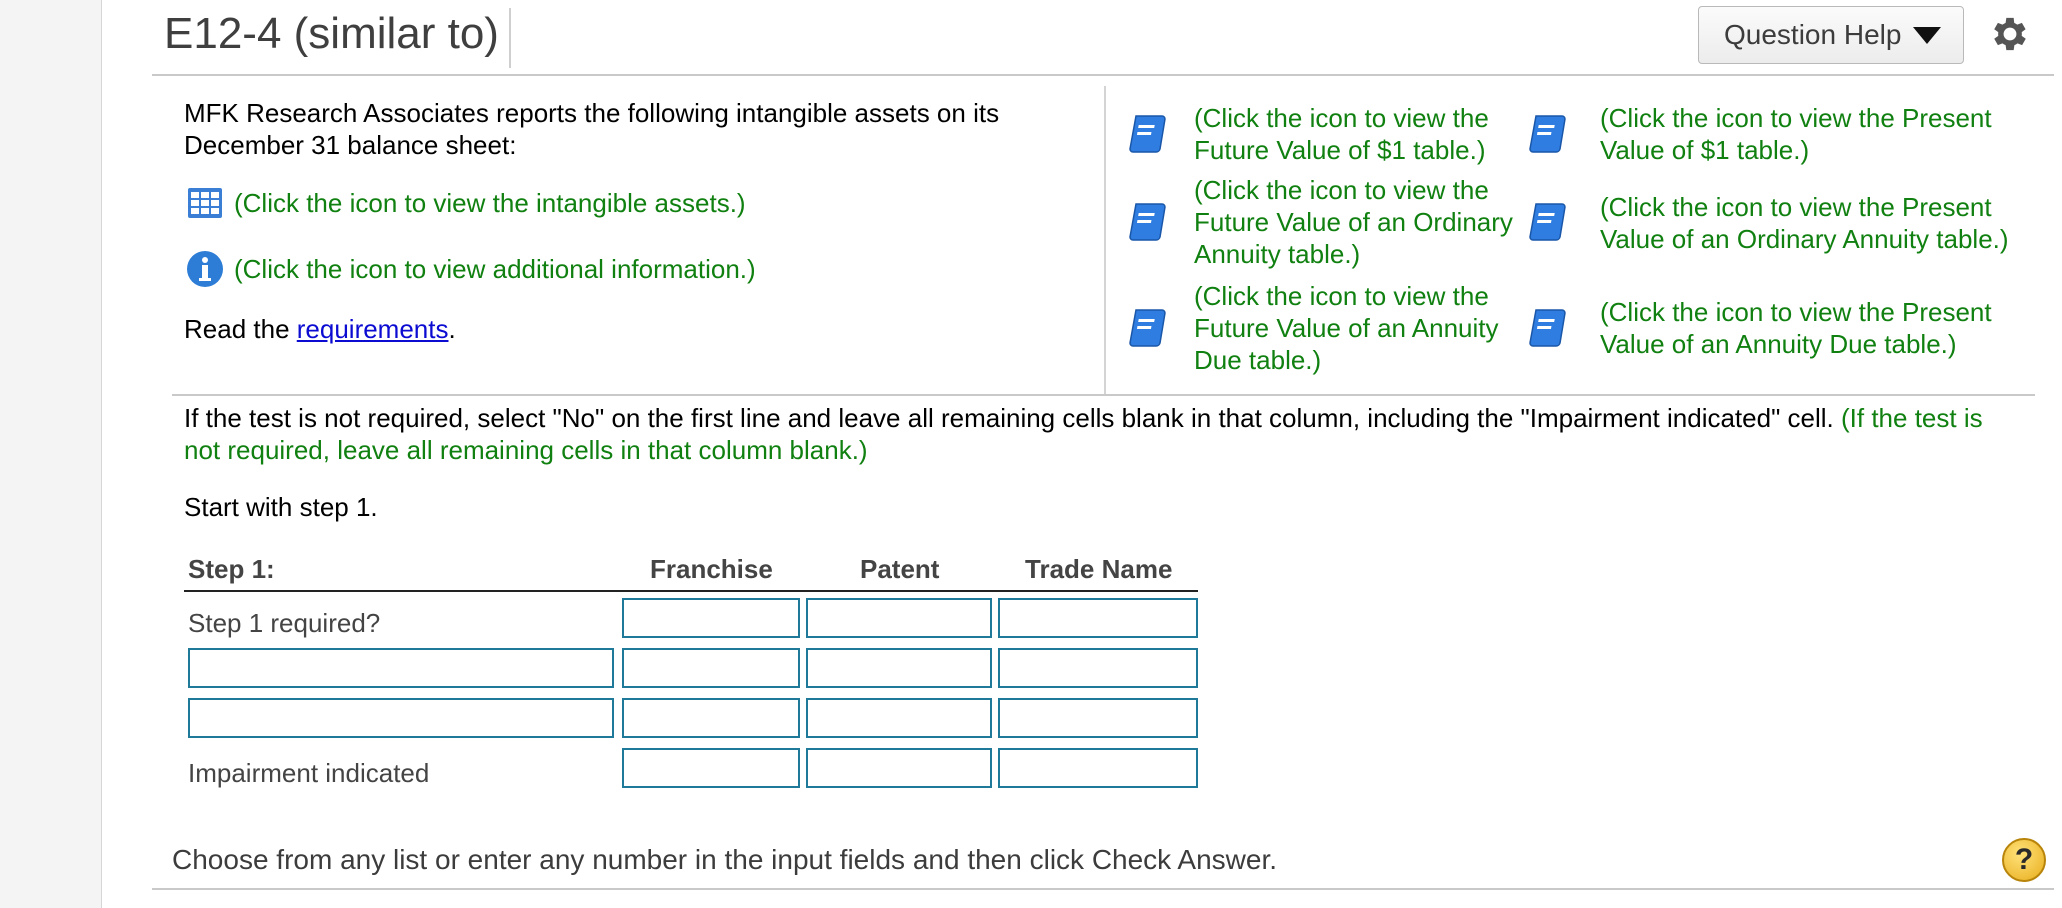 Image resolution: width=2062 pixels, height=908 pixels. I want to click on row-label-step1-required: Step 1 required?, so click(284, 623).